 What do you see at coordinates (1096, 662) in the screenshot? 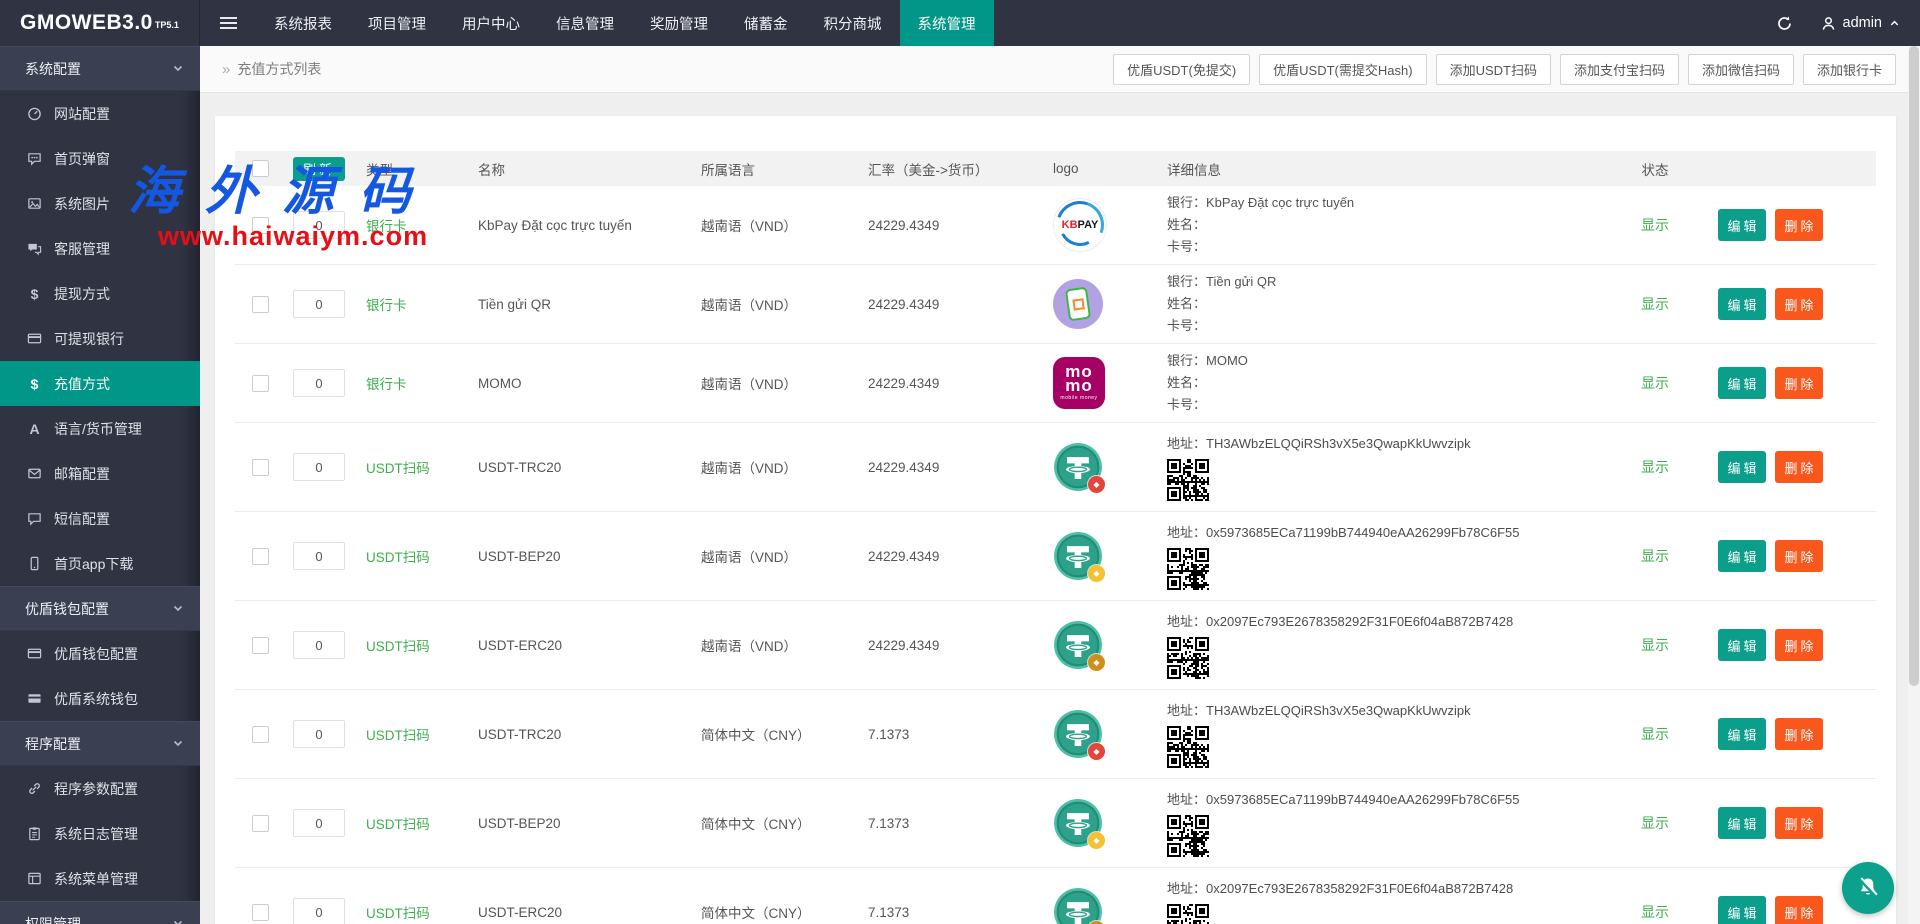
I see `usdt-erc-badge-icon: ◆` at bounding box center [1096, 662].